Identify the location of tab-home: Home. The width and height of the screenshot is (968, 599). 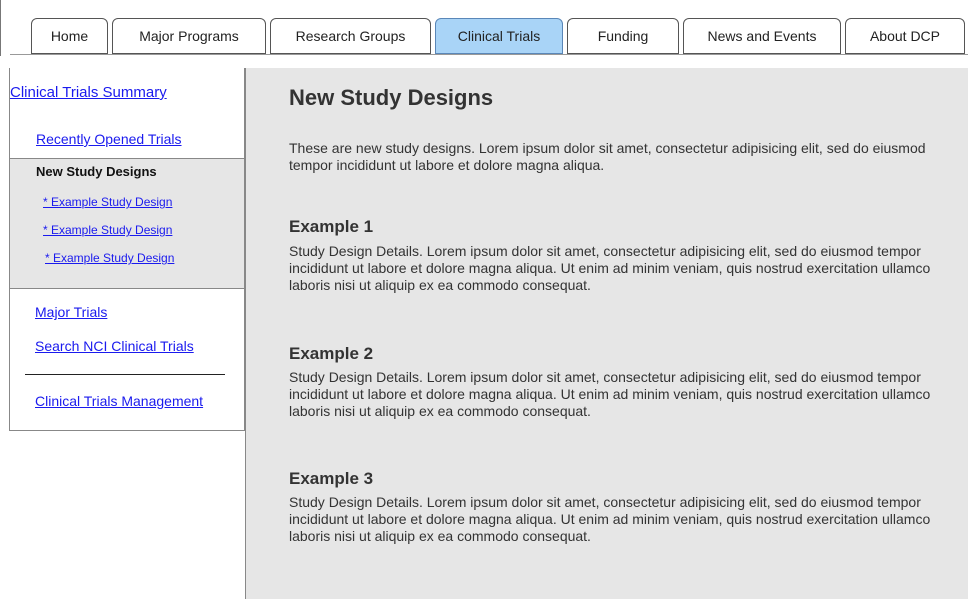
(69, 36).